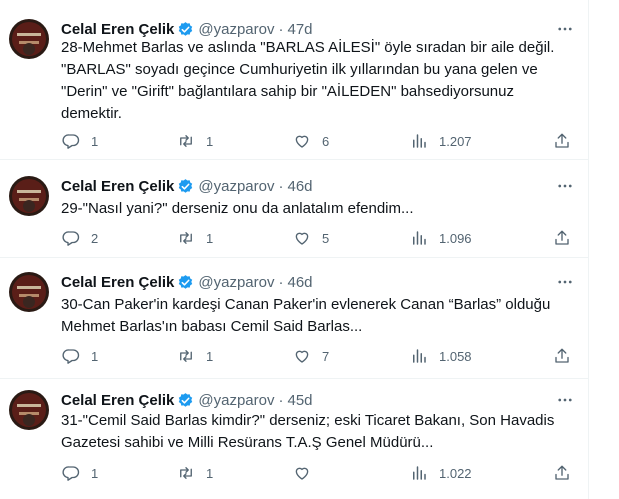  Describe the element at coordinates (299, 400) in the screenshot. I see `timestamp: 45d` at that location.